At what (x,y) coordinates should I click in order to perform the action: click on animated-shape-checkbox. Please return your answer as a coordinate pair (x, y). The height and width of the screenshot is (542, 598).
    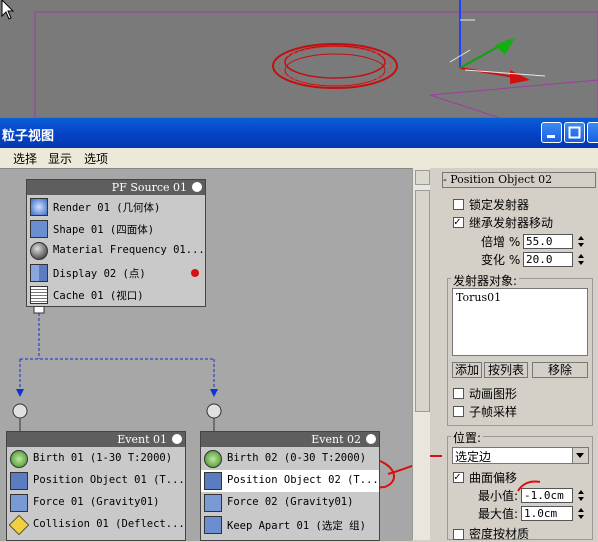
    Looking at the image, I should click on (458, 393).